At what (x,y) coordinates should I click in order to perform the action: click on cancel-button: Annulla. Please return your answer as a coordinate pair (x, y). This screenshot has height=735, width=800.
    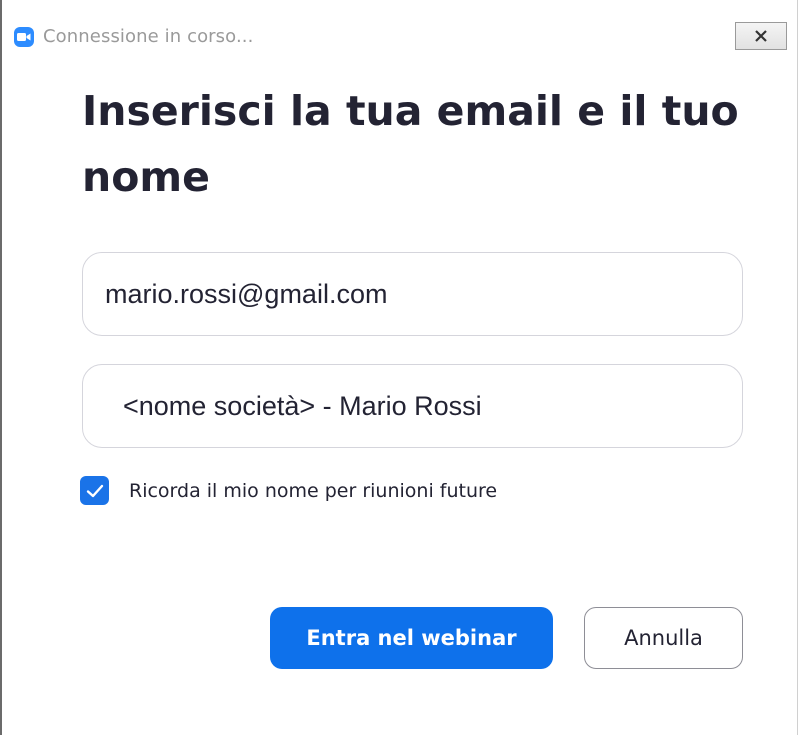
    Looking at the image, I should click on (663, 638).